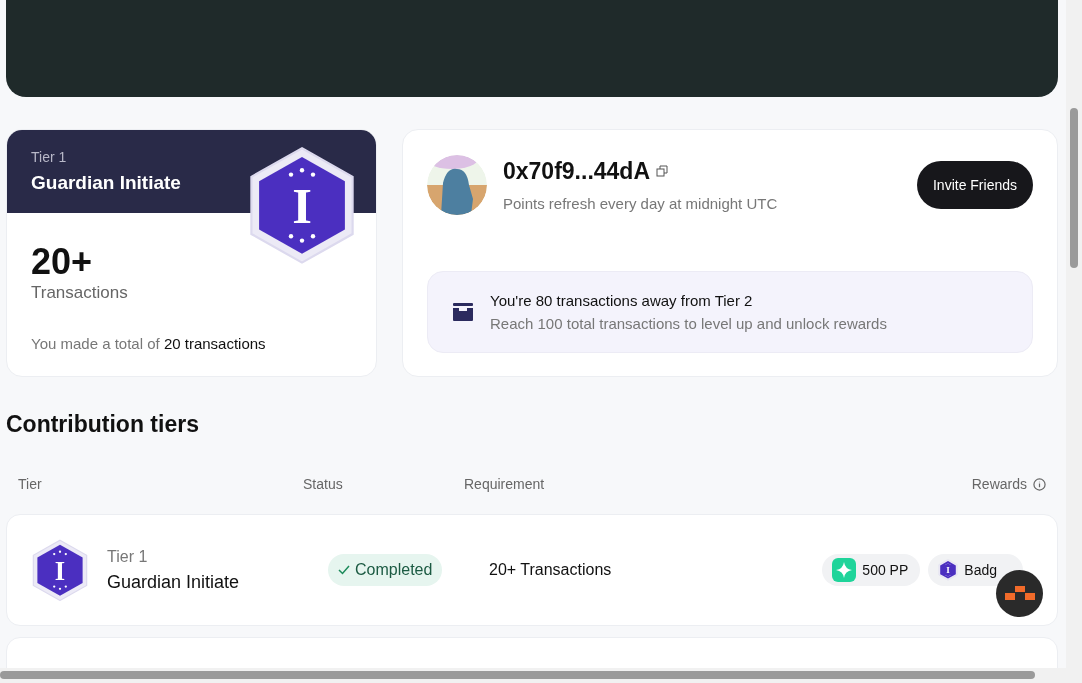 This screenshot has width=1082, height=683. What do you see at coordinates (871, 570) in the screenshot?
I see `reward-tag: 500 PP` at bounding box center [871, 570].